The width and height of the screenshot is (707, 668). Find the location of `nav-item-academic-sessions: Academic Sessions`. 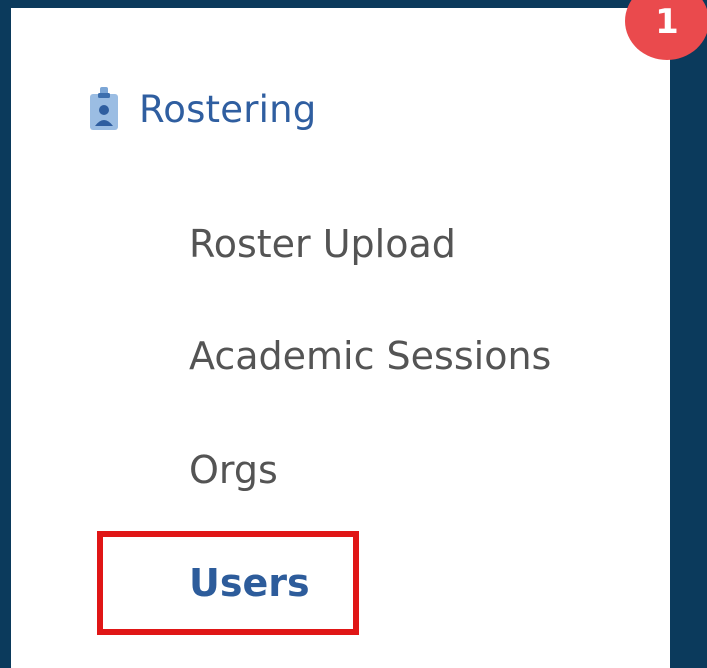

nav-item-academic-sessions: Academic Sessions is located at coordinates (370, 356).